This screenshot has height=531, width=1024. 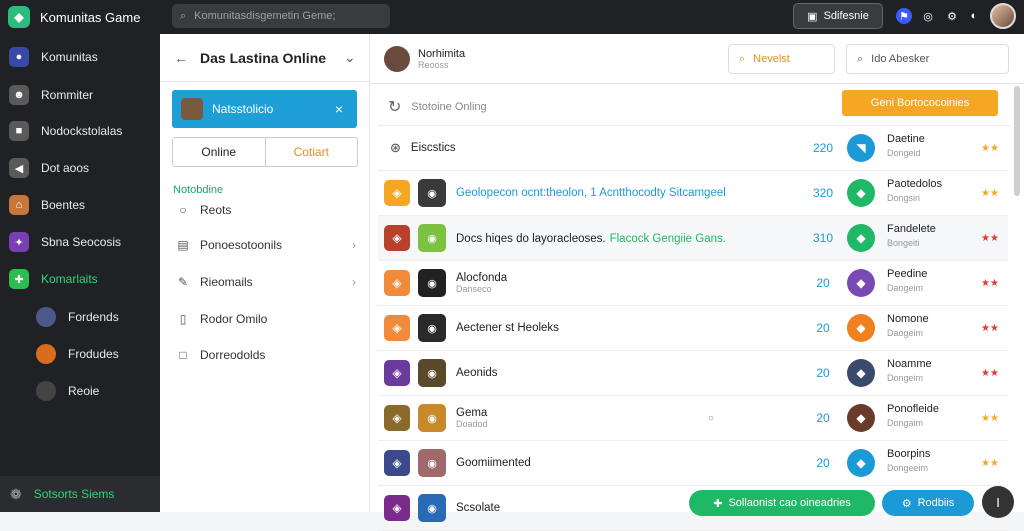 I want to click on settings-icon: ⚙, so click(x=952, y=16).